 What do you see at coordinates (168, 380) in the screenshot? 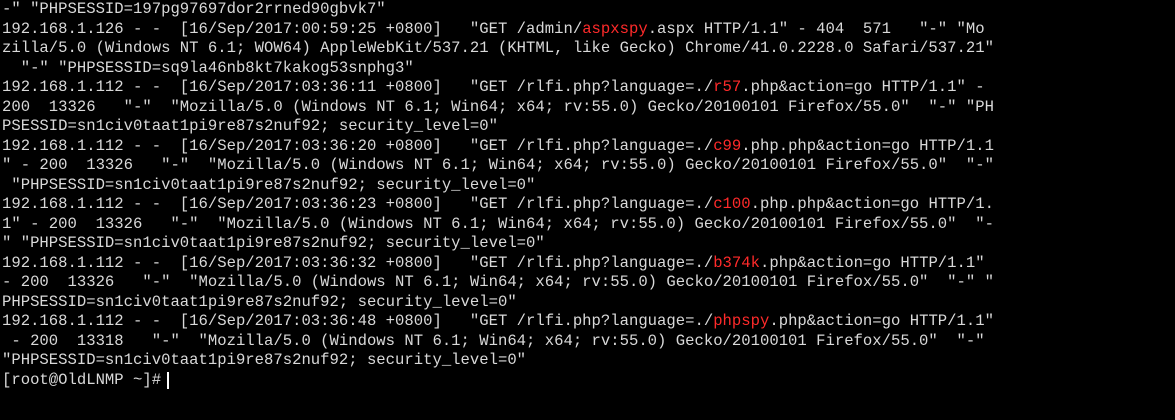
I see `text-cursor` at bounding box center [168, 380].